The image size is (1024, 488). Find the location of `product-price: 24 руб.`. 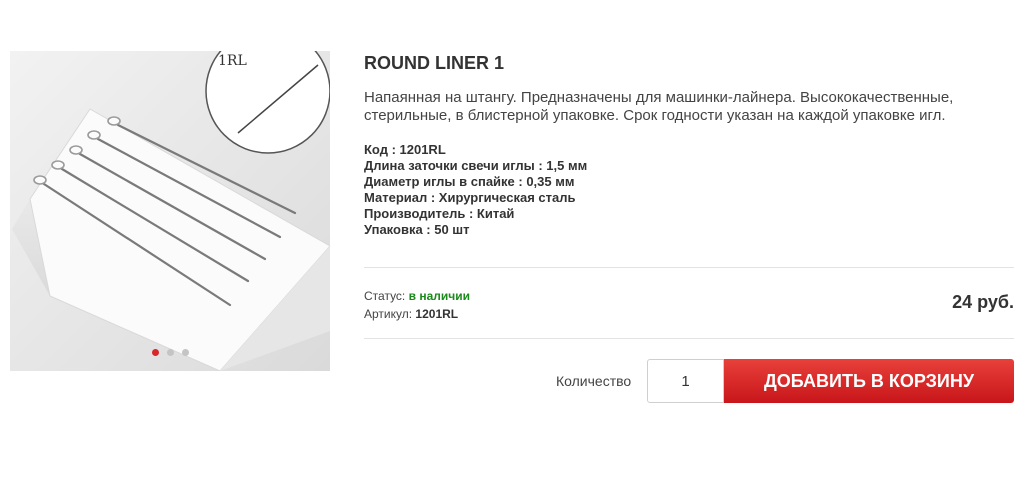

product-price: 24 руб. is located at coordinates (983, 302).